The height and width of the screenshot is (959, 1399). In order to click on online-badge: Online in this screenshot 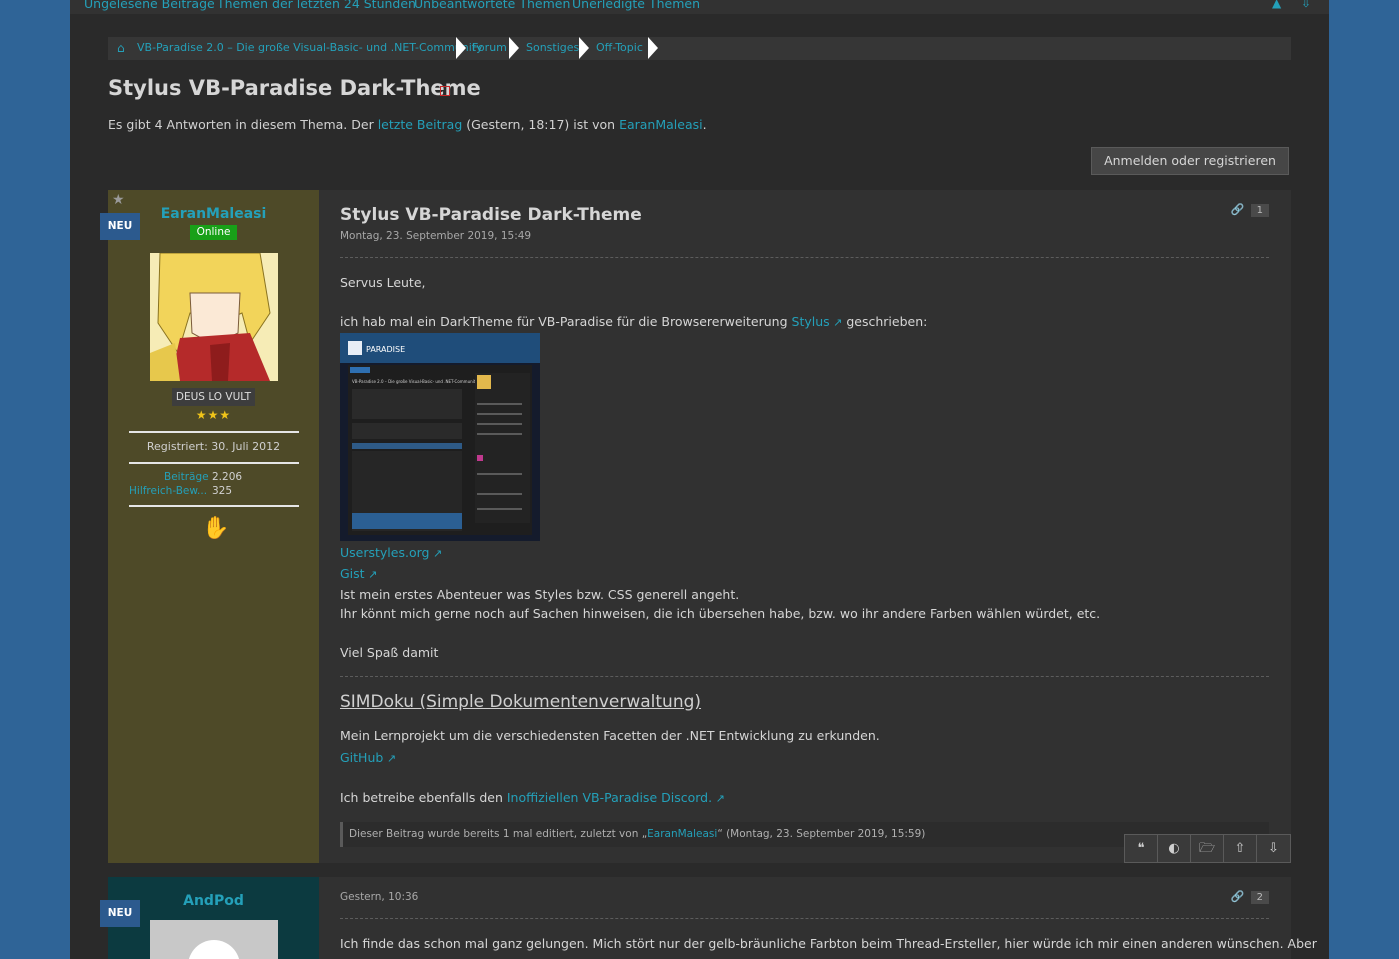, I will do `click(213, 232)`.